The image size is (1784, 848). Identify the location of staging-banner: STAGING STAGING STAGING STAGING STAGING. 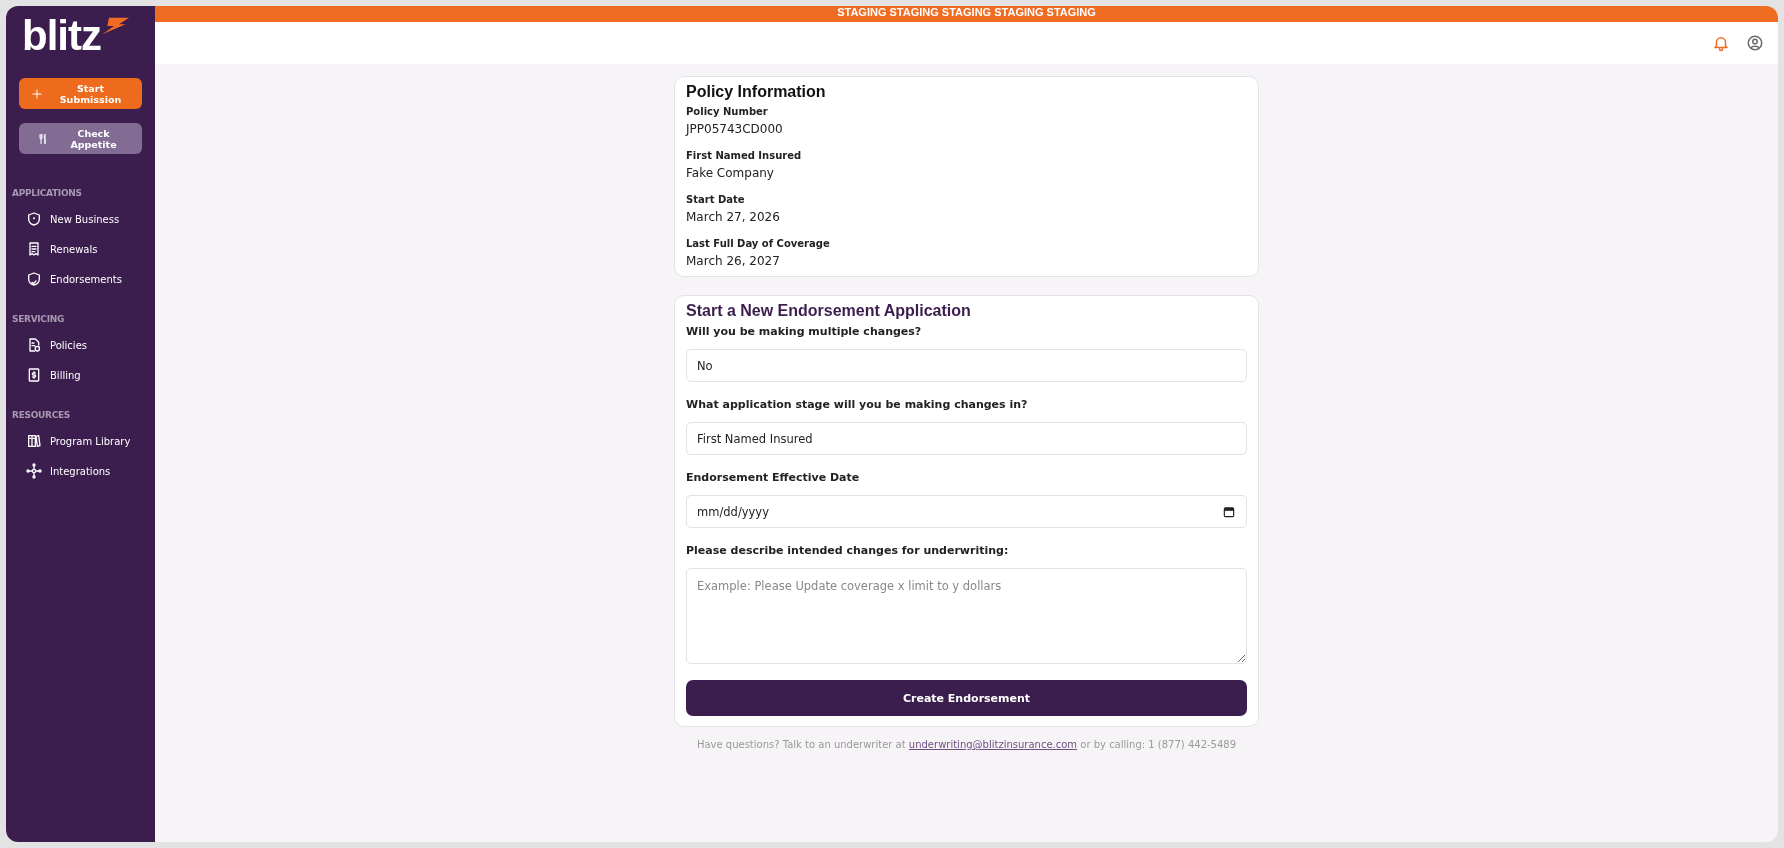
(966, 14).